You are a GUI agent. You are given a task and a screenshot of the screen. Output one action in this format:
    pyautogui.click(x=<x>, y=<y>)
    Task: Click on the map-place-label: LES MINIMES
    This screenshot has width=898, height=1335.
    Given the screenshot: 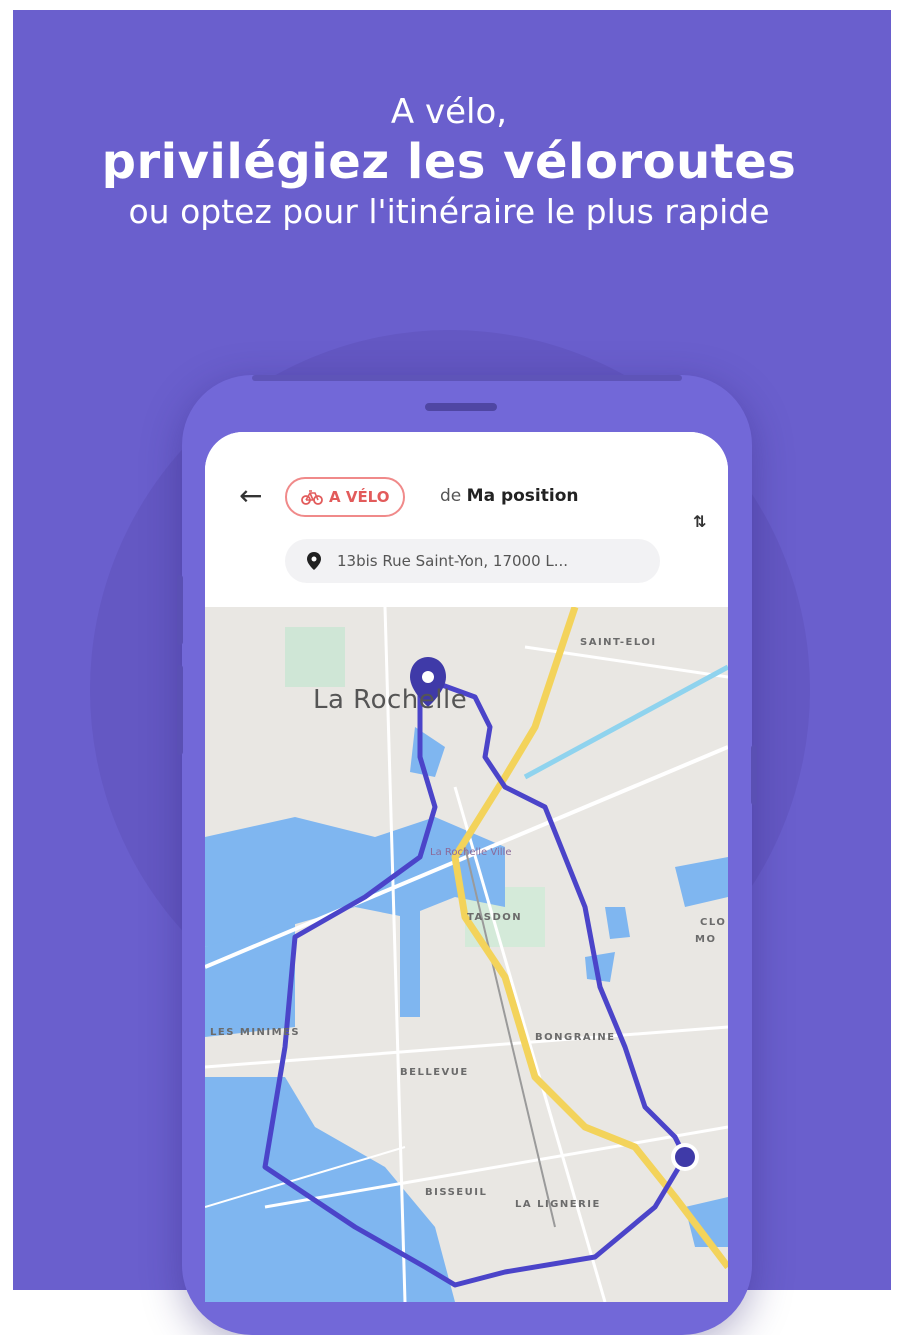 What is the action you would take?
    pyautogui.click(x=255, y=1032)
    